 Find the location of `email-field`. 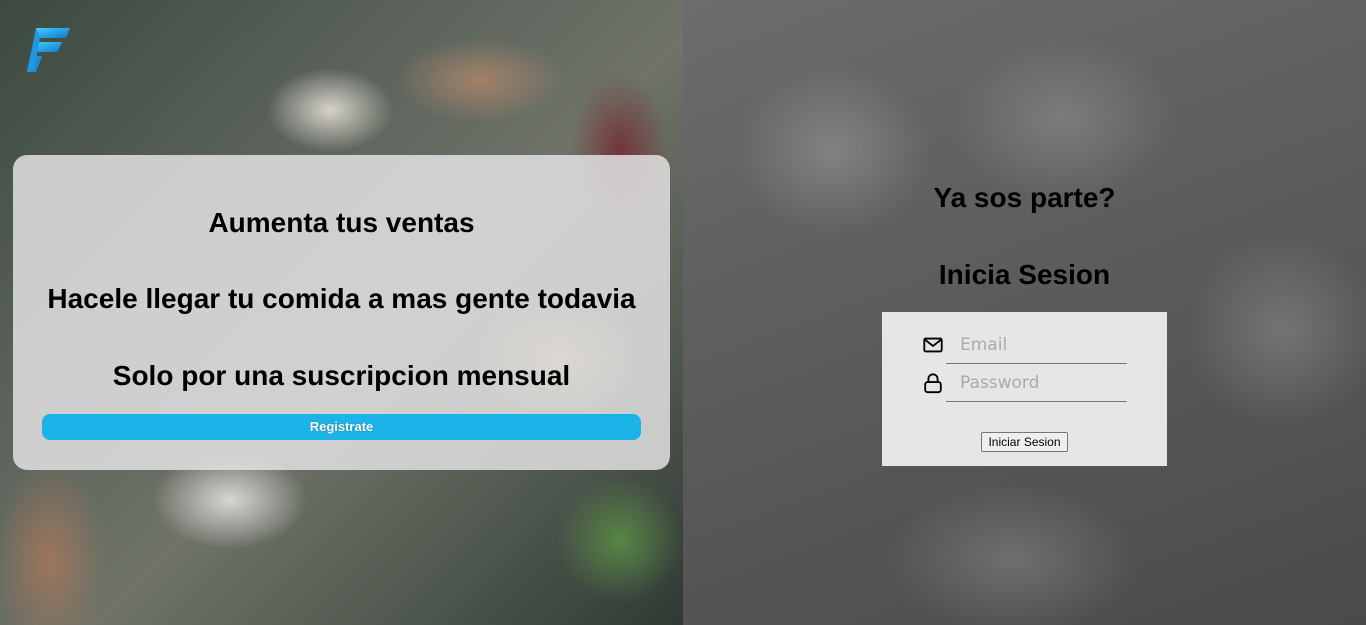

email-field is located at coordinates (1036, 345).